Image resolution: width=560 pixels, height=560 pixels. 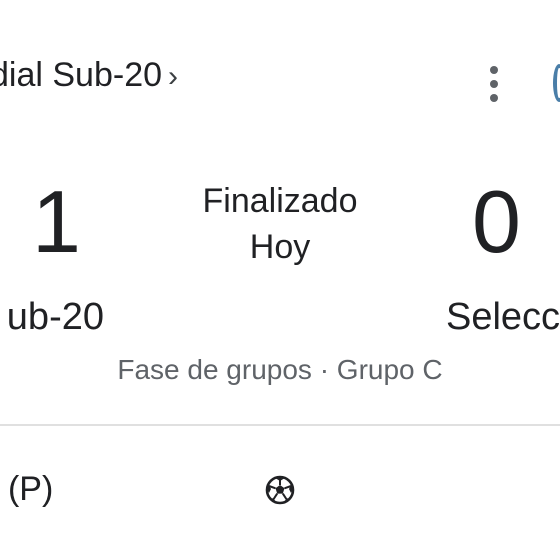 I want to click on match-date: Hoy, so click(x=280, y=247).